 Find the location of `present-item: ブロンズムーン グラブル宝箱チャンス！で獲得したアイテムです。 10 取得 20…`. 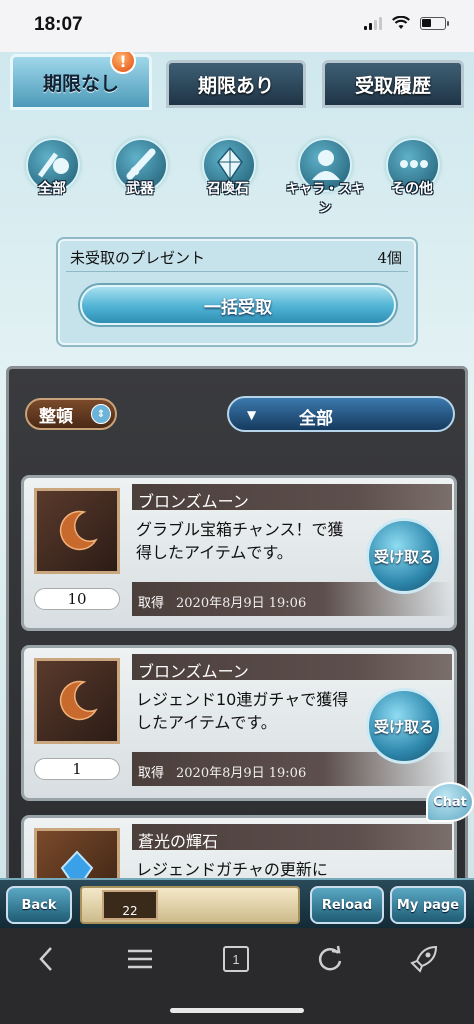

present-item: ブロンズムーン グラブル宝箱チャンス！で獲得したアイテムです。 10 取得 20… is located at coordinates (239, 553).